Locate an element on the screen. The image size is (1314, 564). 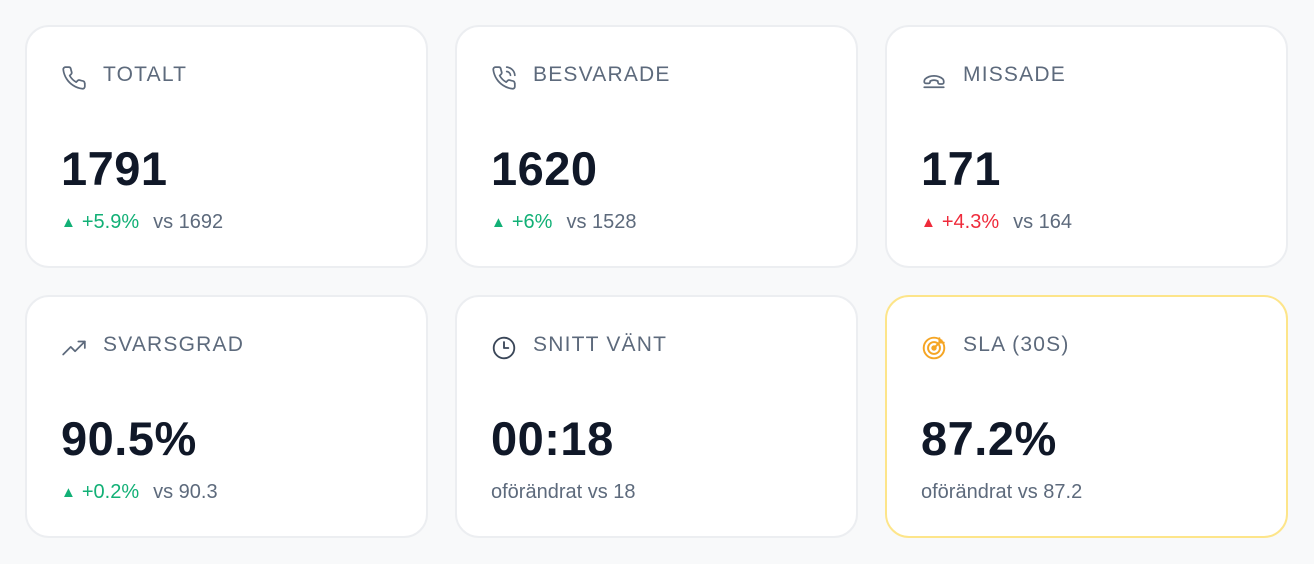
card-value: 1620 is located at coordinates (544, 168).